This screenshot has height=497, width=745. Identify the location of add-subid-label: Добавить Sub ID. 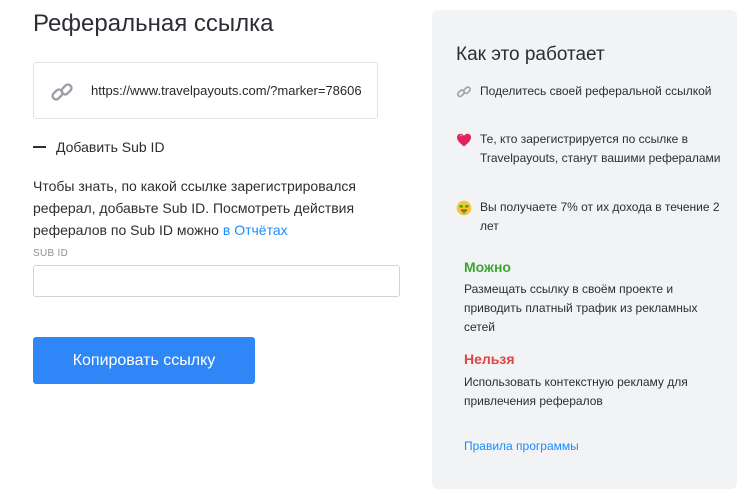
(110, 147).